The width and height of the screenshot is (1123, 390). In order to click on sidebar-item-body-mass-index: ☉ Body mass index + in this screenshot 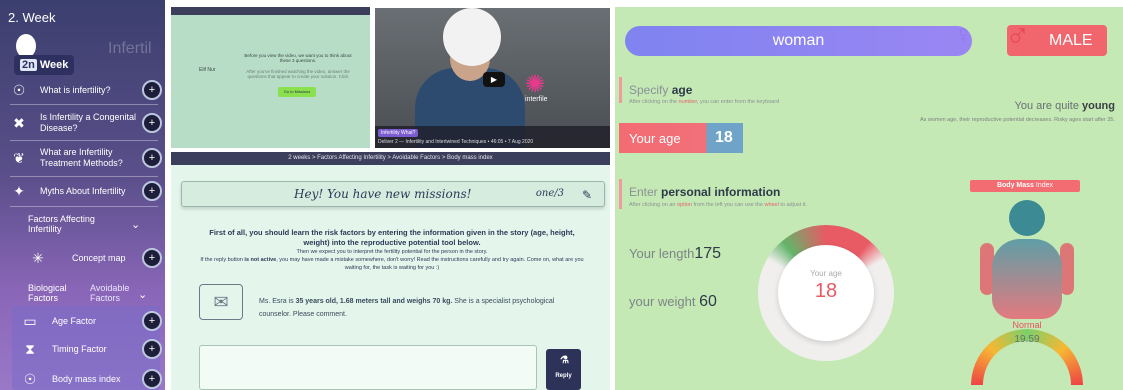, I will do `click(85, 379)`.